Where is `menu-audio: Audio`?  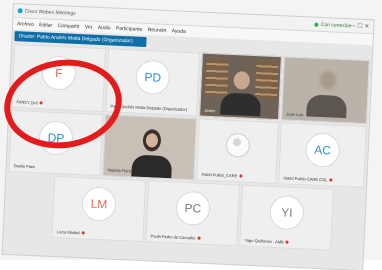
menu-audio: Audio is located at coordinates (104, 28).